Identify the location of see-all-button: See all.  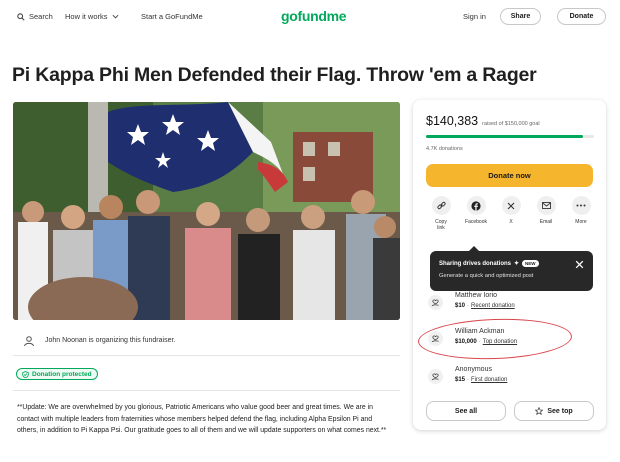
(466, 411).